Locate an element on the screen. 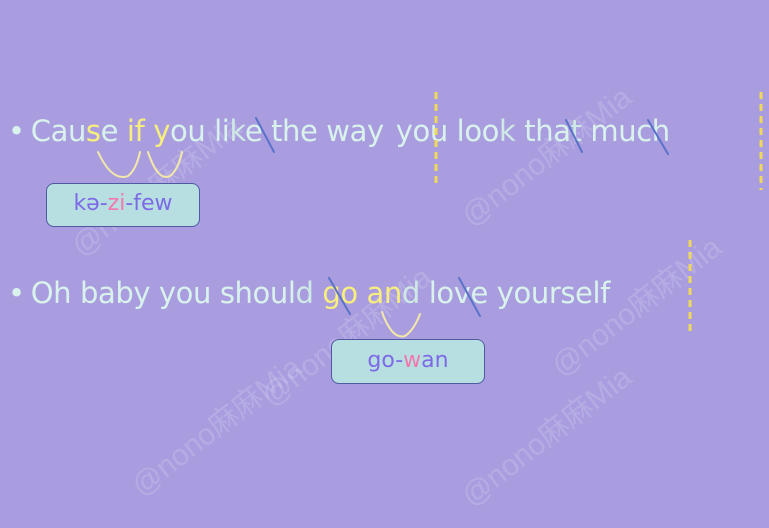 The height and width of the screenshot is (528, 769). link-arcs is located at coordinates (259, 244).